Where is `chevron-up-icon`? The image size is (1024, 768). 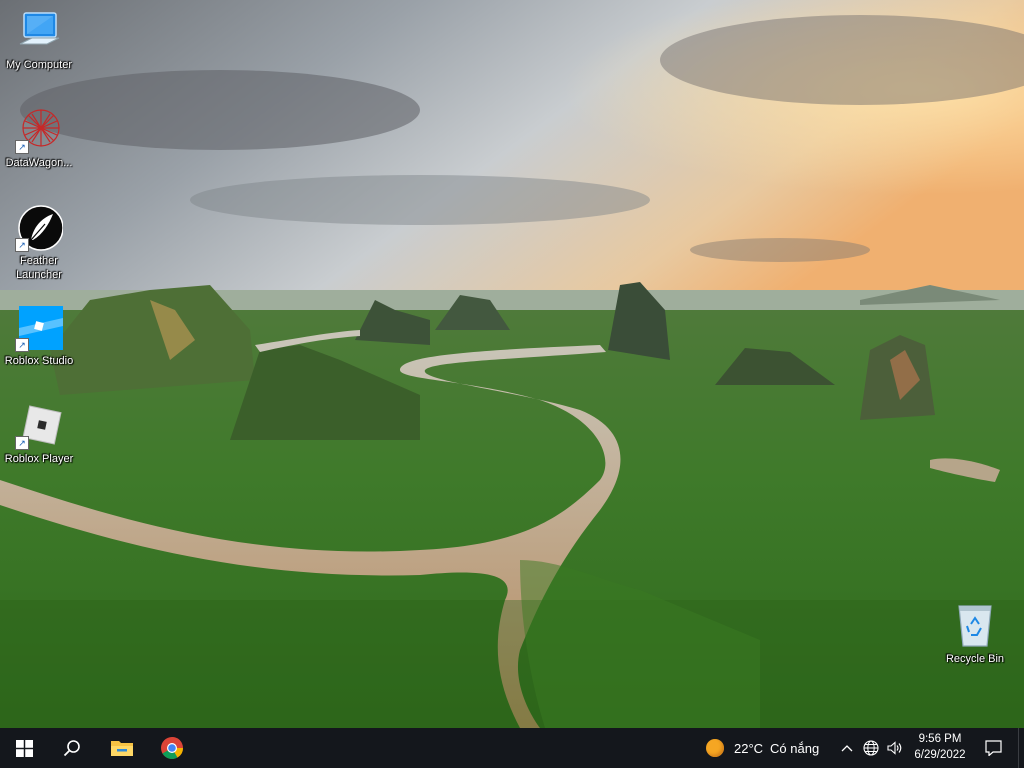 chevron-up-icon is located at coordinates (847, 748).